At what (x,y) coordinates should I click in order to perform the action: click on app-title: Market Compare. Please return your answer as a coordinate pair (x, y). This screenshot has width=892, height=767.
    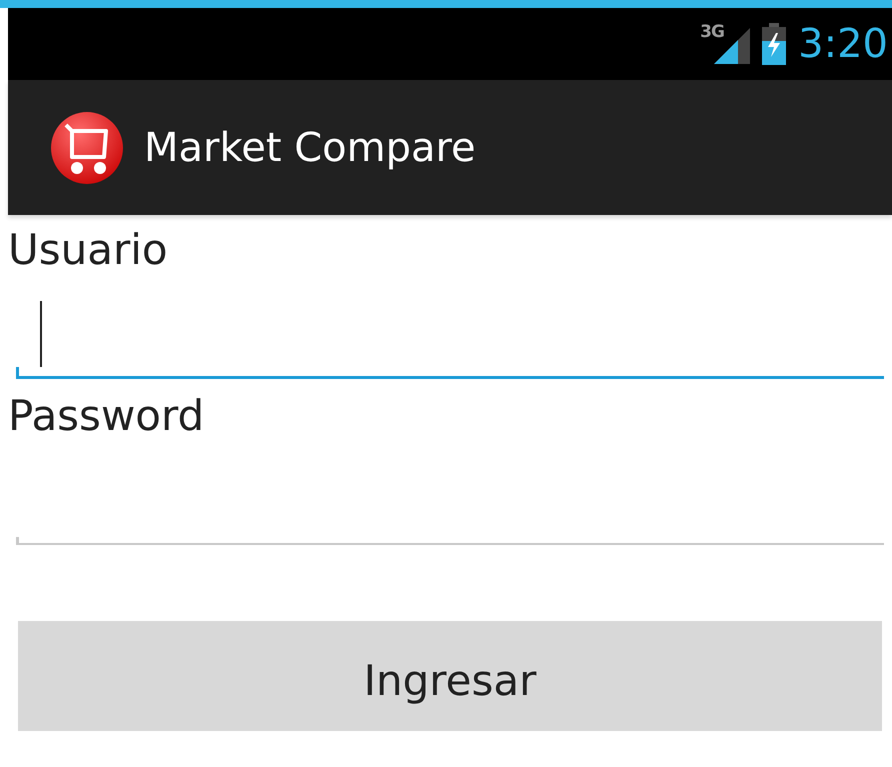
    Looking at the image, I should click on (310, 148).